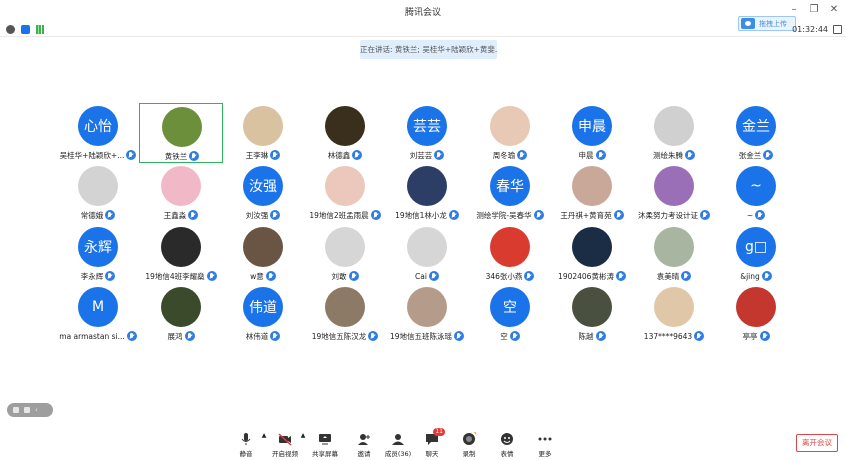  Describe the element at coordinates (592, 314) in the screenshot. I see `participant-tile: 陈越` at that location.